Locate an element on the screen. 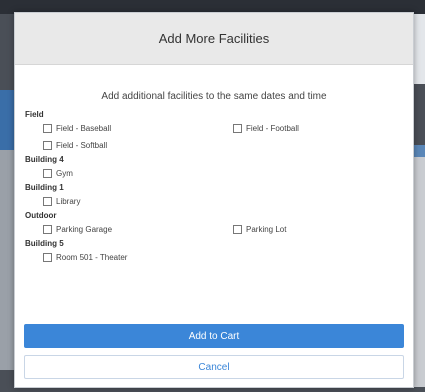 This screenshot has height=392, width=425. facility-option-parking-garage: Parking Garage is located at coordinates (120, 229).